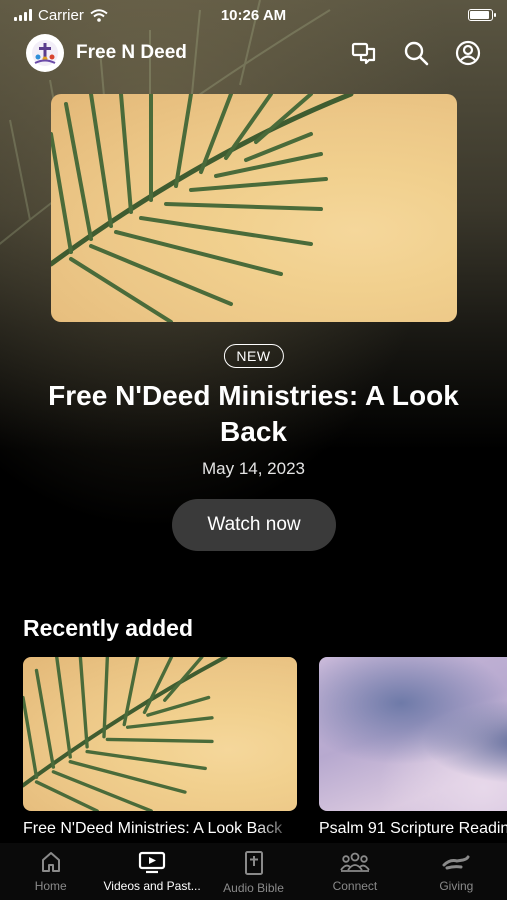 The image size is (507, 900). I want to click on recently-added-heading: Recently added, so click(108, 628).